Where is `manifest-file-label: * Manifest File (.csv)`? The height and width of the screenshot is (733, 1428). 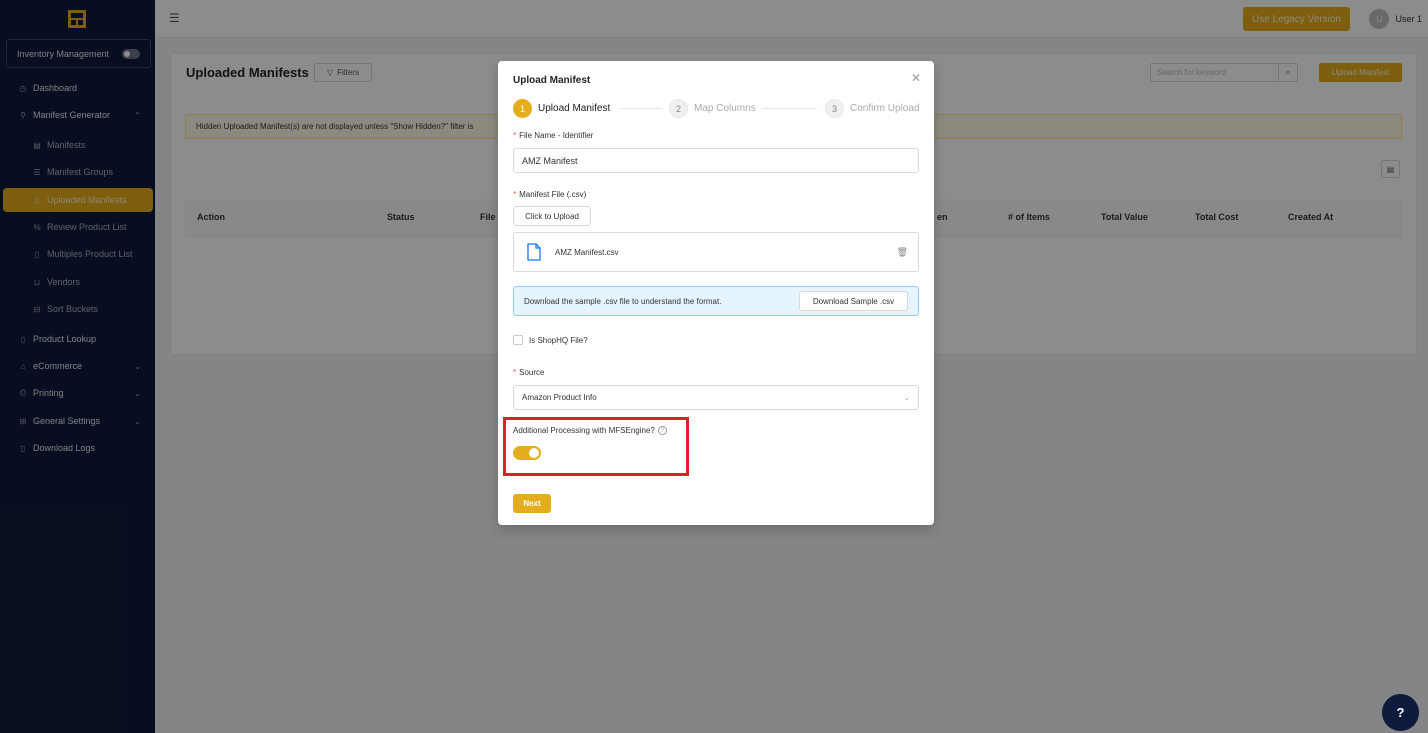 manifest-file-label: * Manifest File (.csv) is located at coordinates (549, 194).